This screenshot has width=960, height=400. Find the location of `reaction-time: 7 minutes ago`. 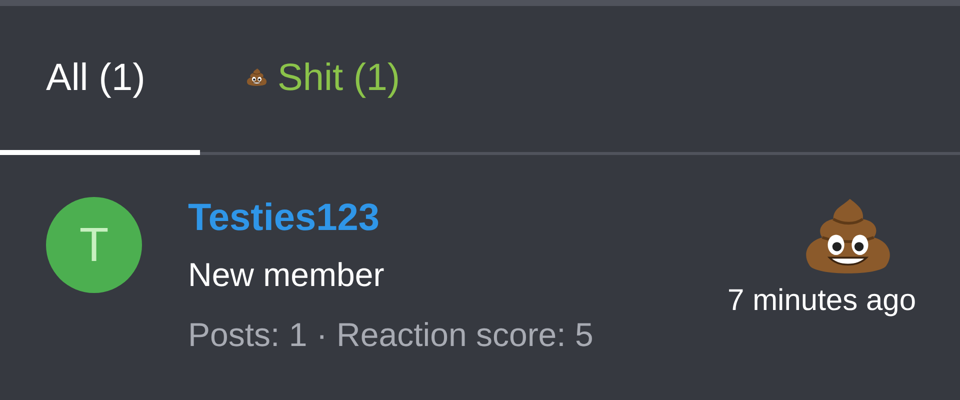

reaction-time: 7 minutes ago is located at coordinates (822, 301).